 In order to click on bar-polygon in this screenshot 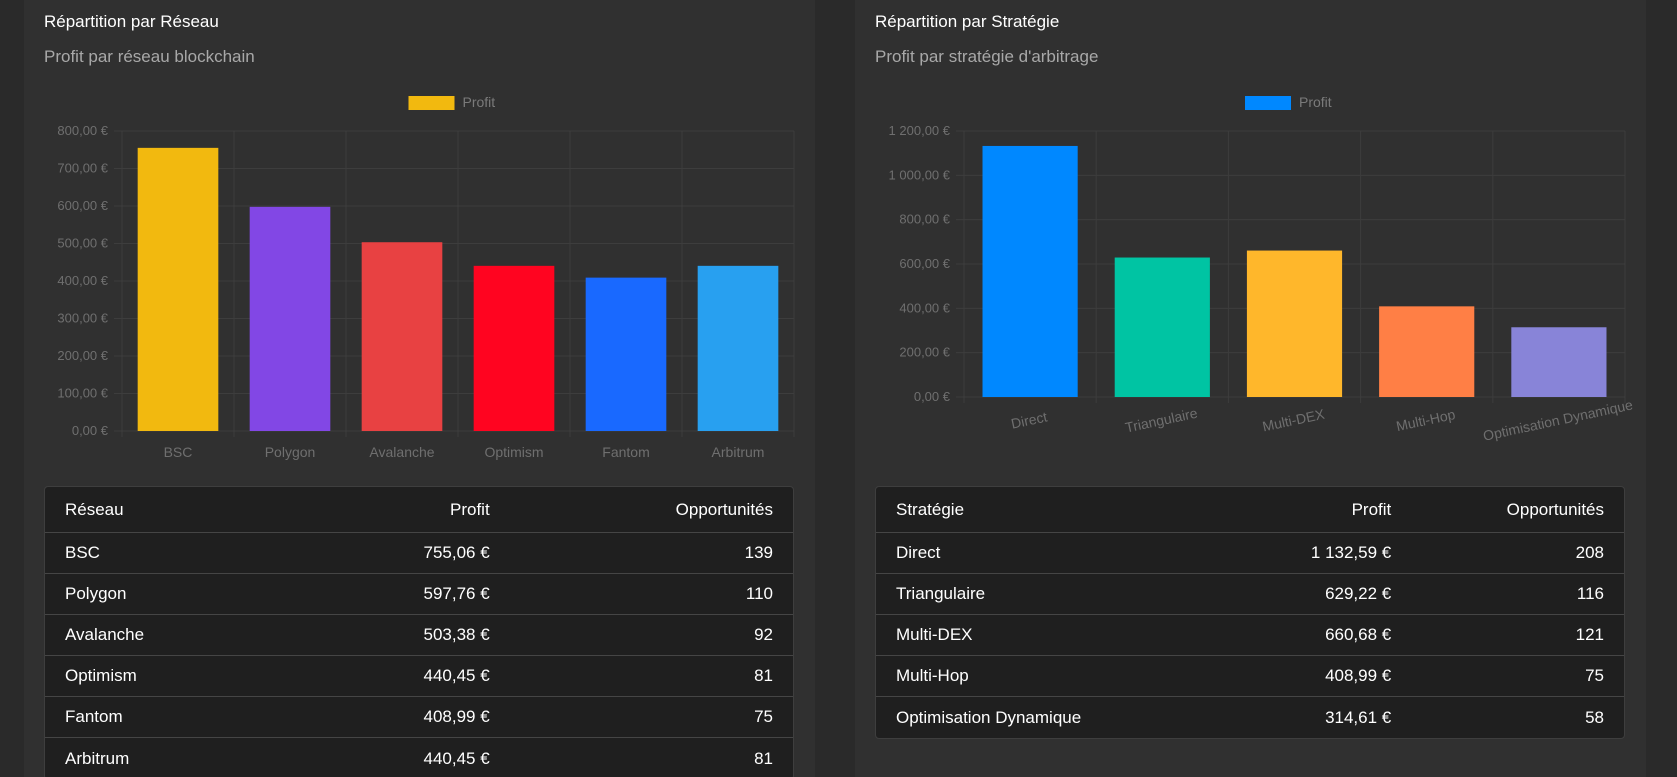, I will do `click(290, 318)`.